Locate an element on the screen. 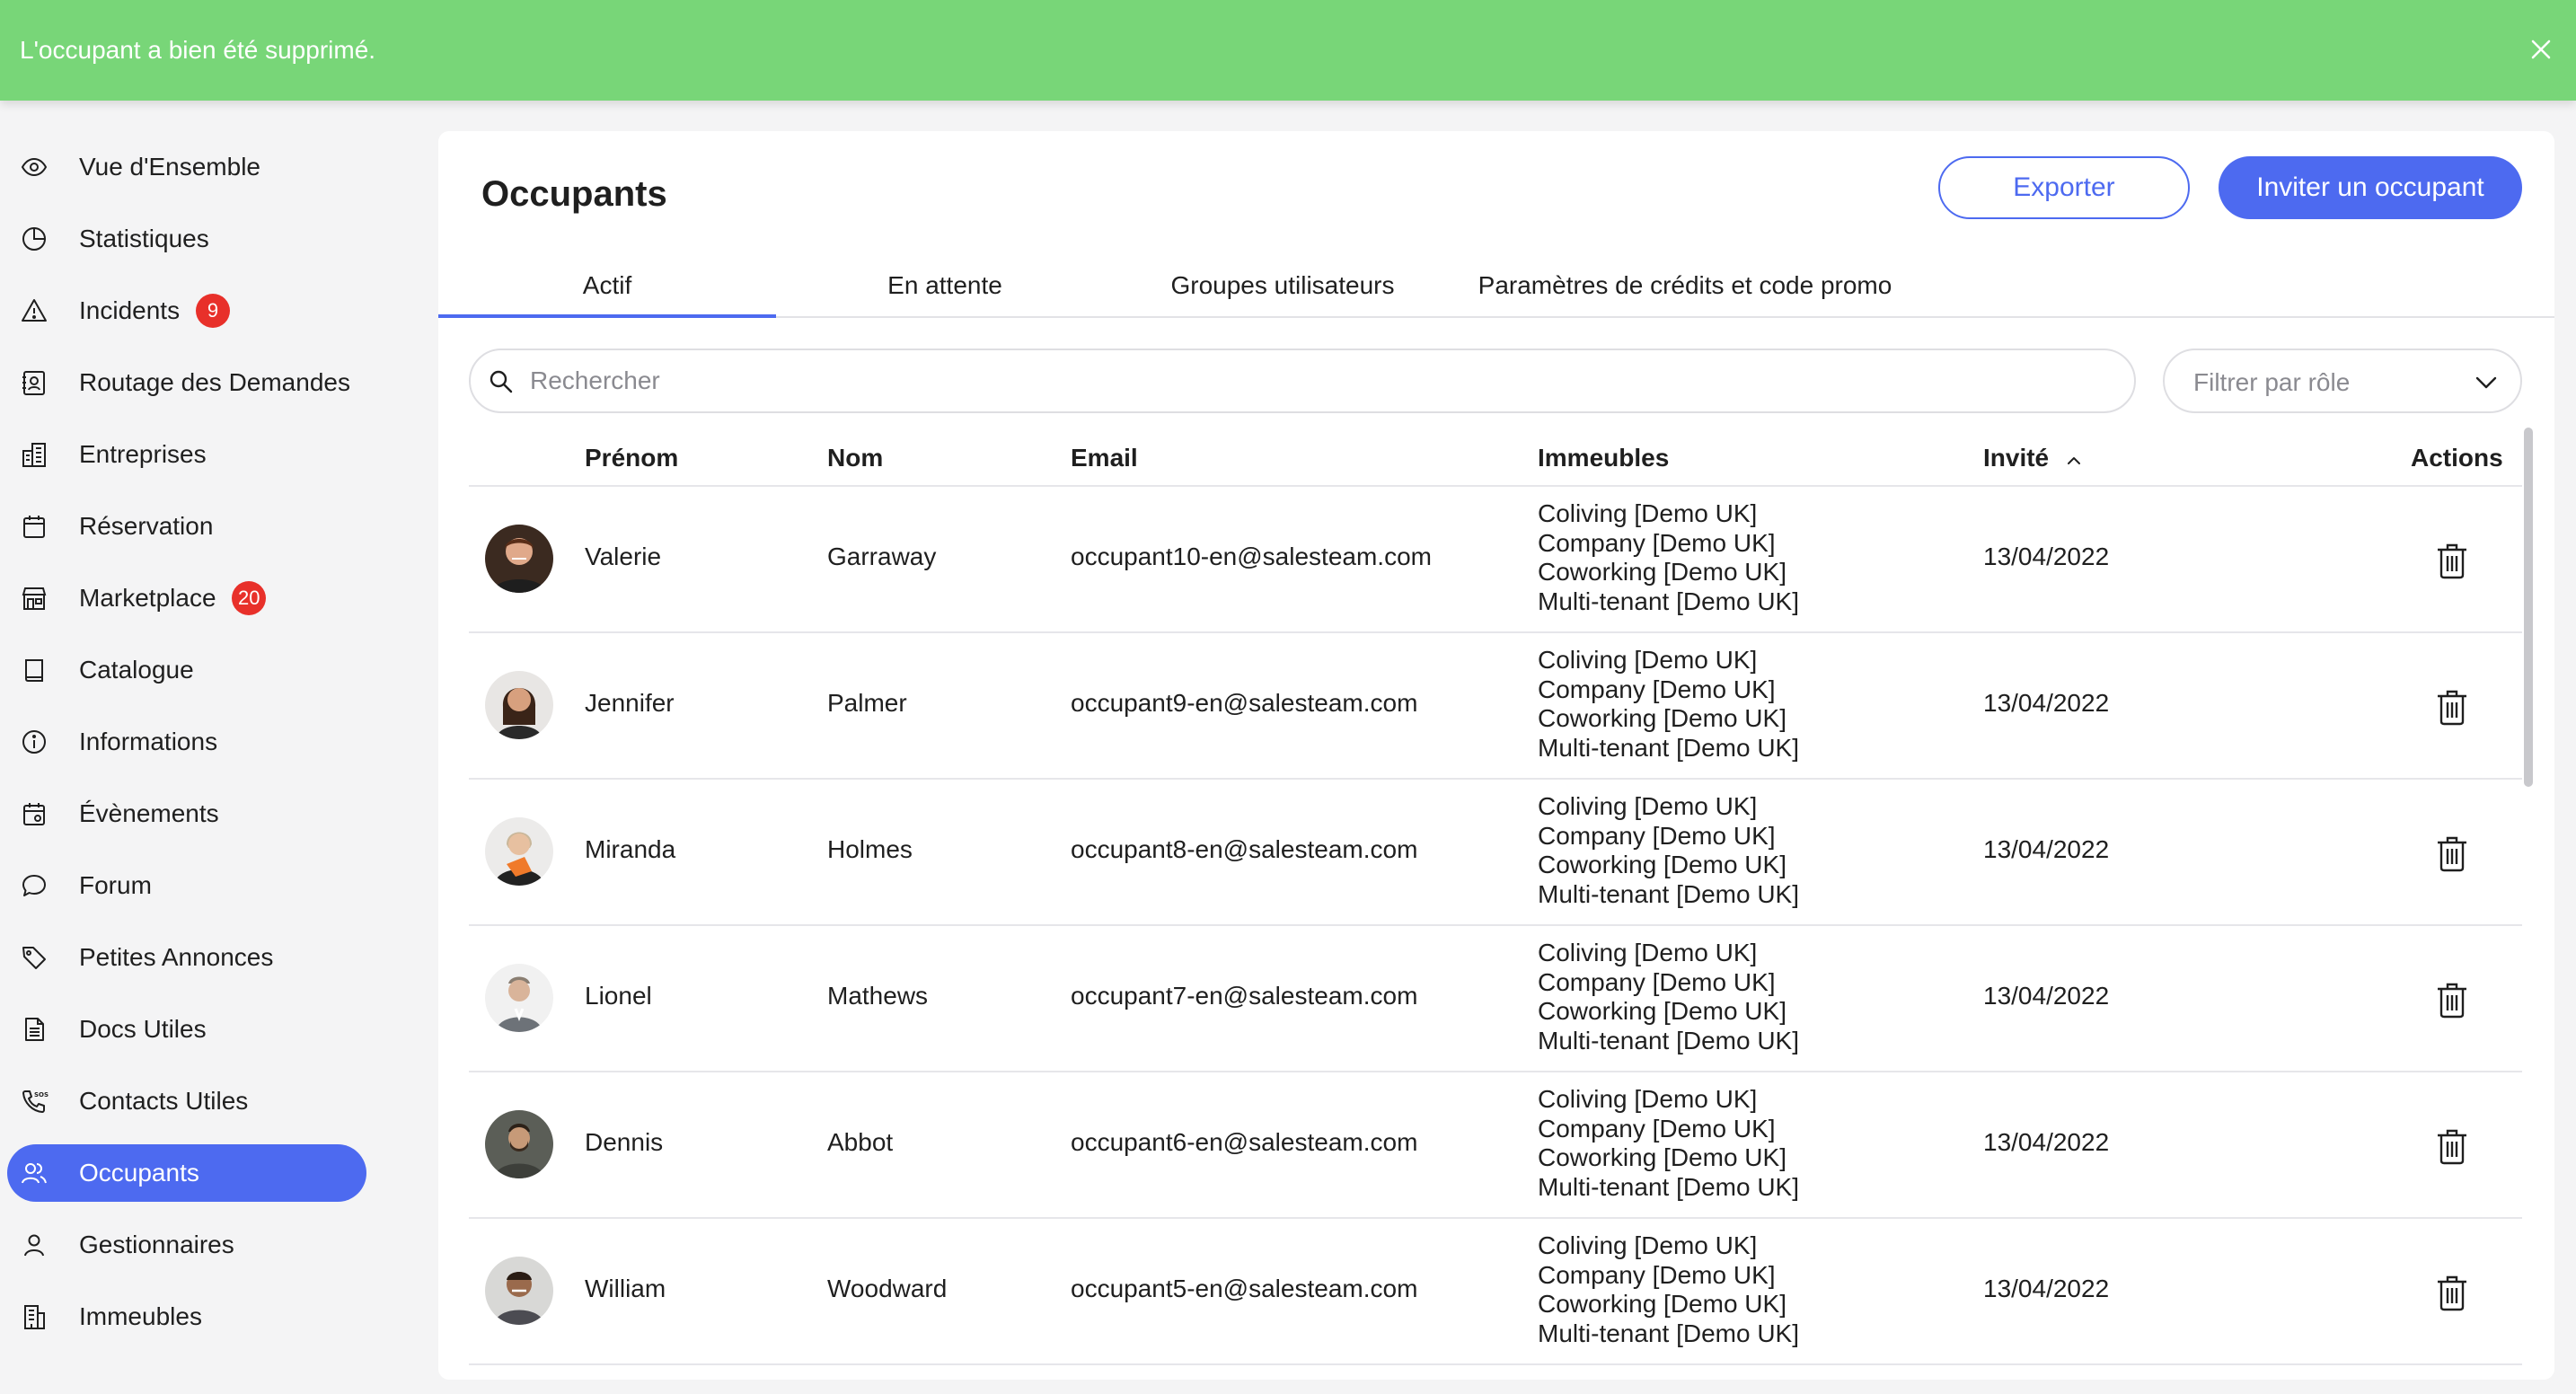  sidebar-item-petites-annonces: Petites Annonces is located at coordinates (186, 957).